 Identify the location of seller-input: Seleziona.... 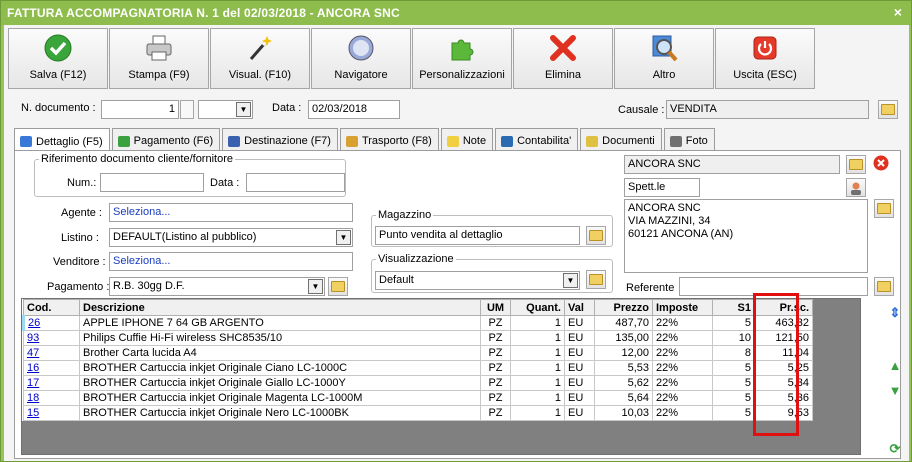
(231, 261).